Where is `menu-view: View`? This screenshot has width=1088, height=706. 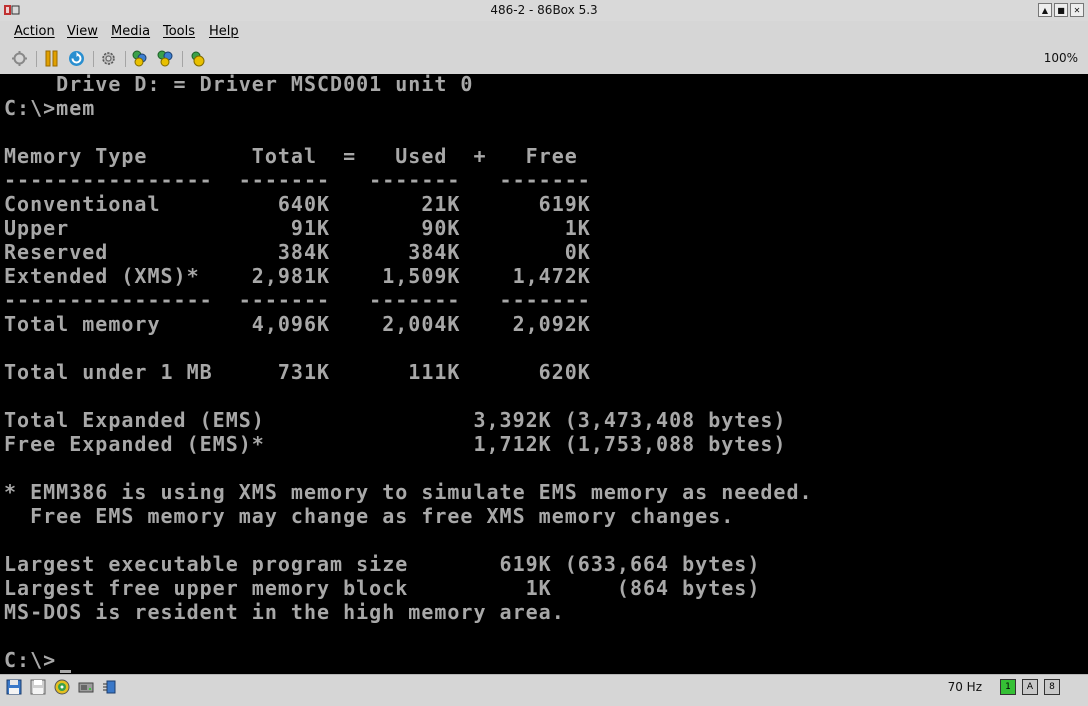 menu-view: View is located at coordinates (82, 31).